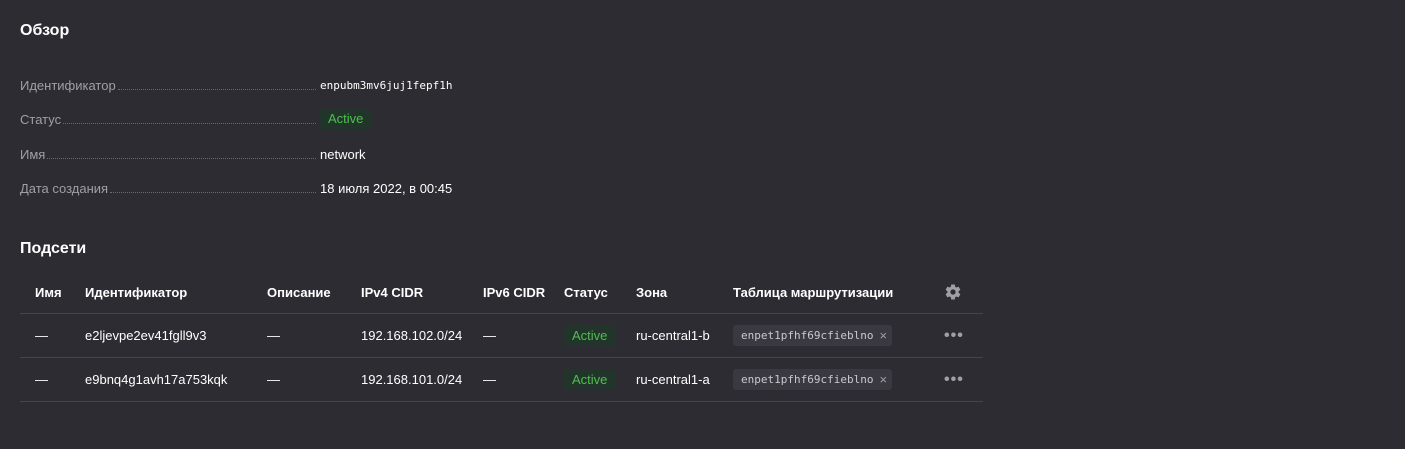 The width and height of the screenshot is (1405, 449). What do you see at coordinates (343, 154) in the screenshot?
I see `overview-value-name: network` at bounding box center [343, 154].